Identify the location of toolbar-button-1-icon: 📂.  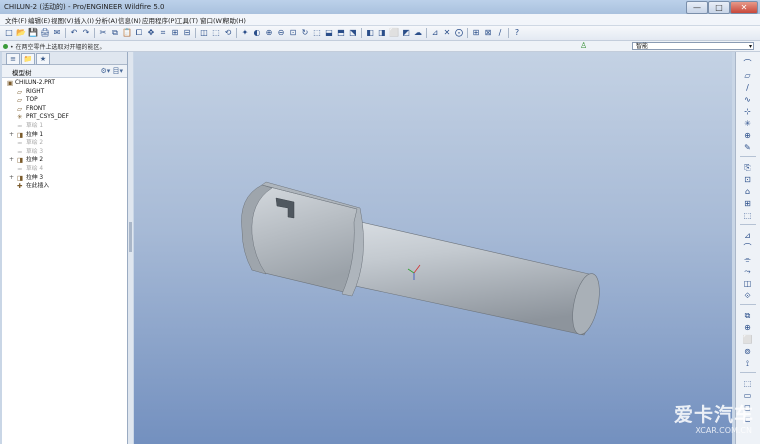
(21, 33).